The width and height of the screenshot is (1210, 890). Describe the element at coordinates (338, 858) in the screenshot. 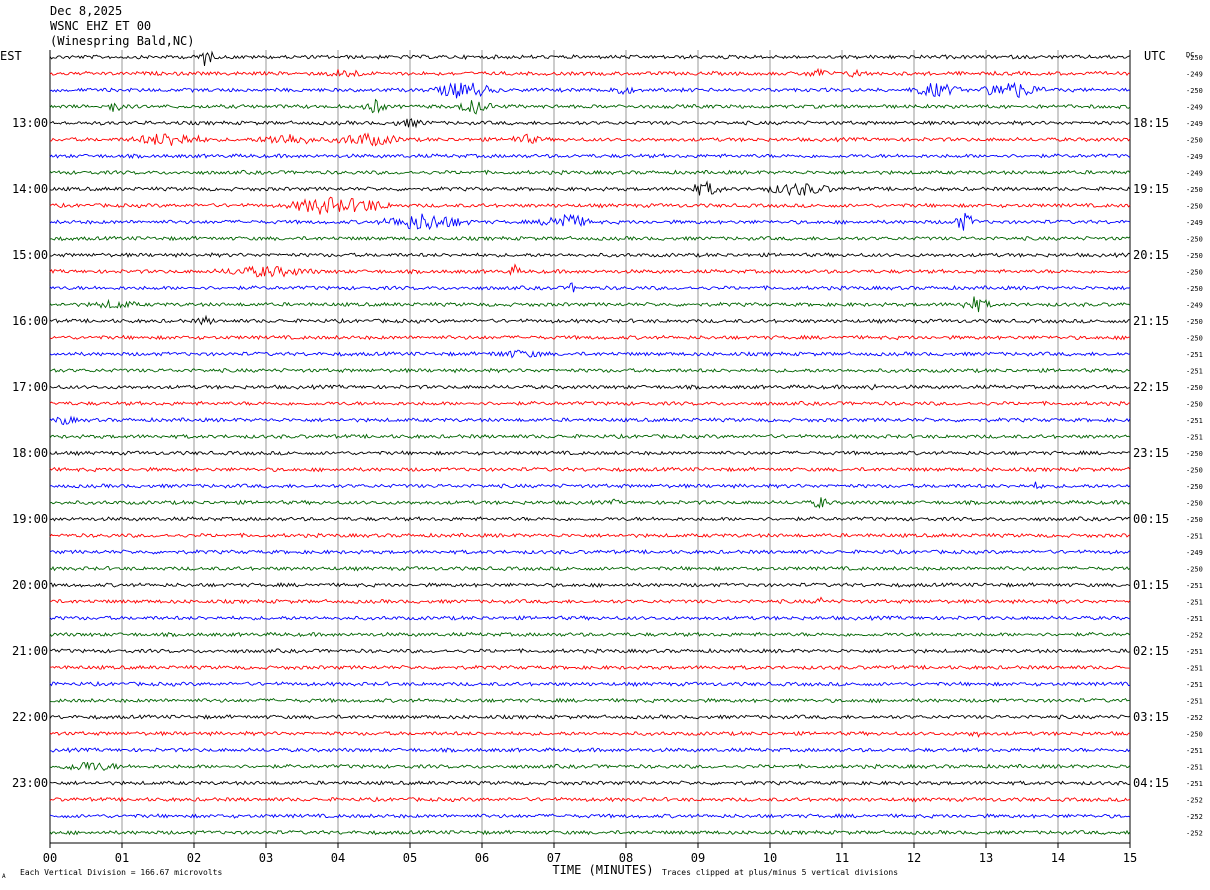

I see `x-tick-label: 04` at that location.